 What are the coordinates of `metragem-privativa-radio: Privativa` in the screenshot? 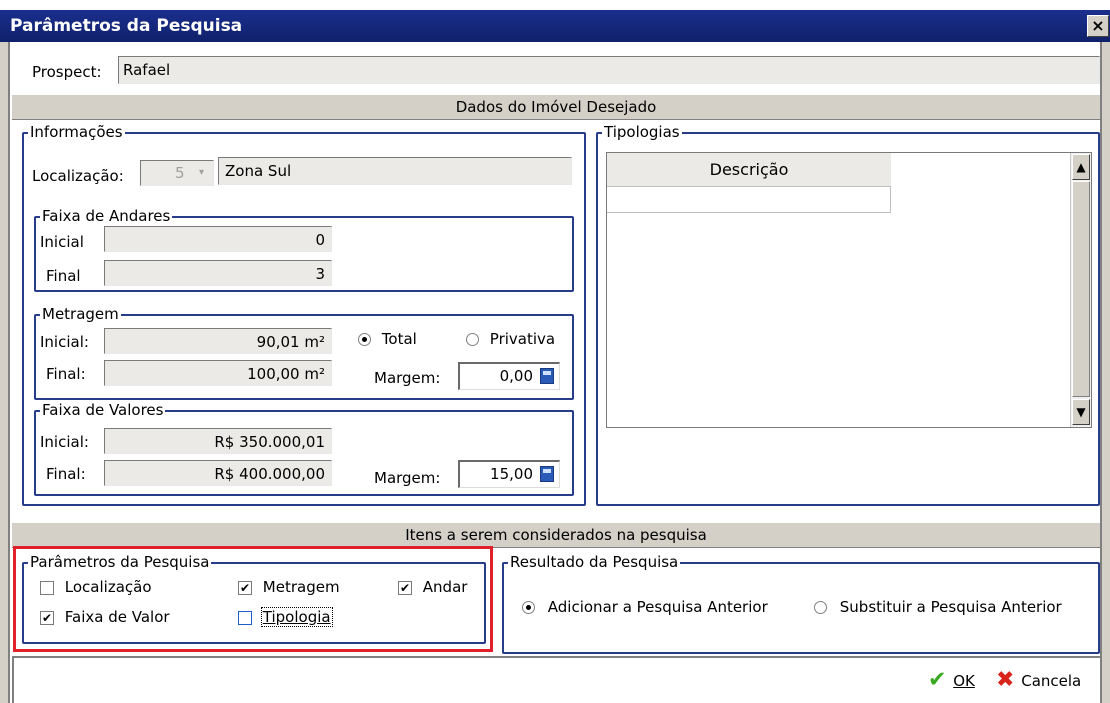 It's located at (510, 339).